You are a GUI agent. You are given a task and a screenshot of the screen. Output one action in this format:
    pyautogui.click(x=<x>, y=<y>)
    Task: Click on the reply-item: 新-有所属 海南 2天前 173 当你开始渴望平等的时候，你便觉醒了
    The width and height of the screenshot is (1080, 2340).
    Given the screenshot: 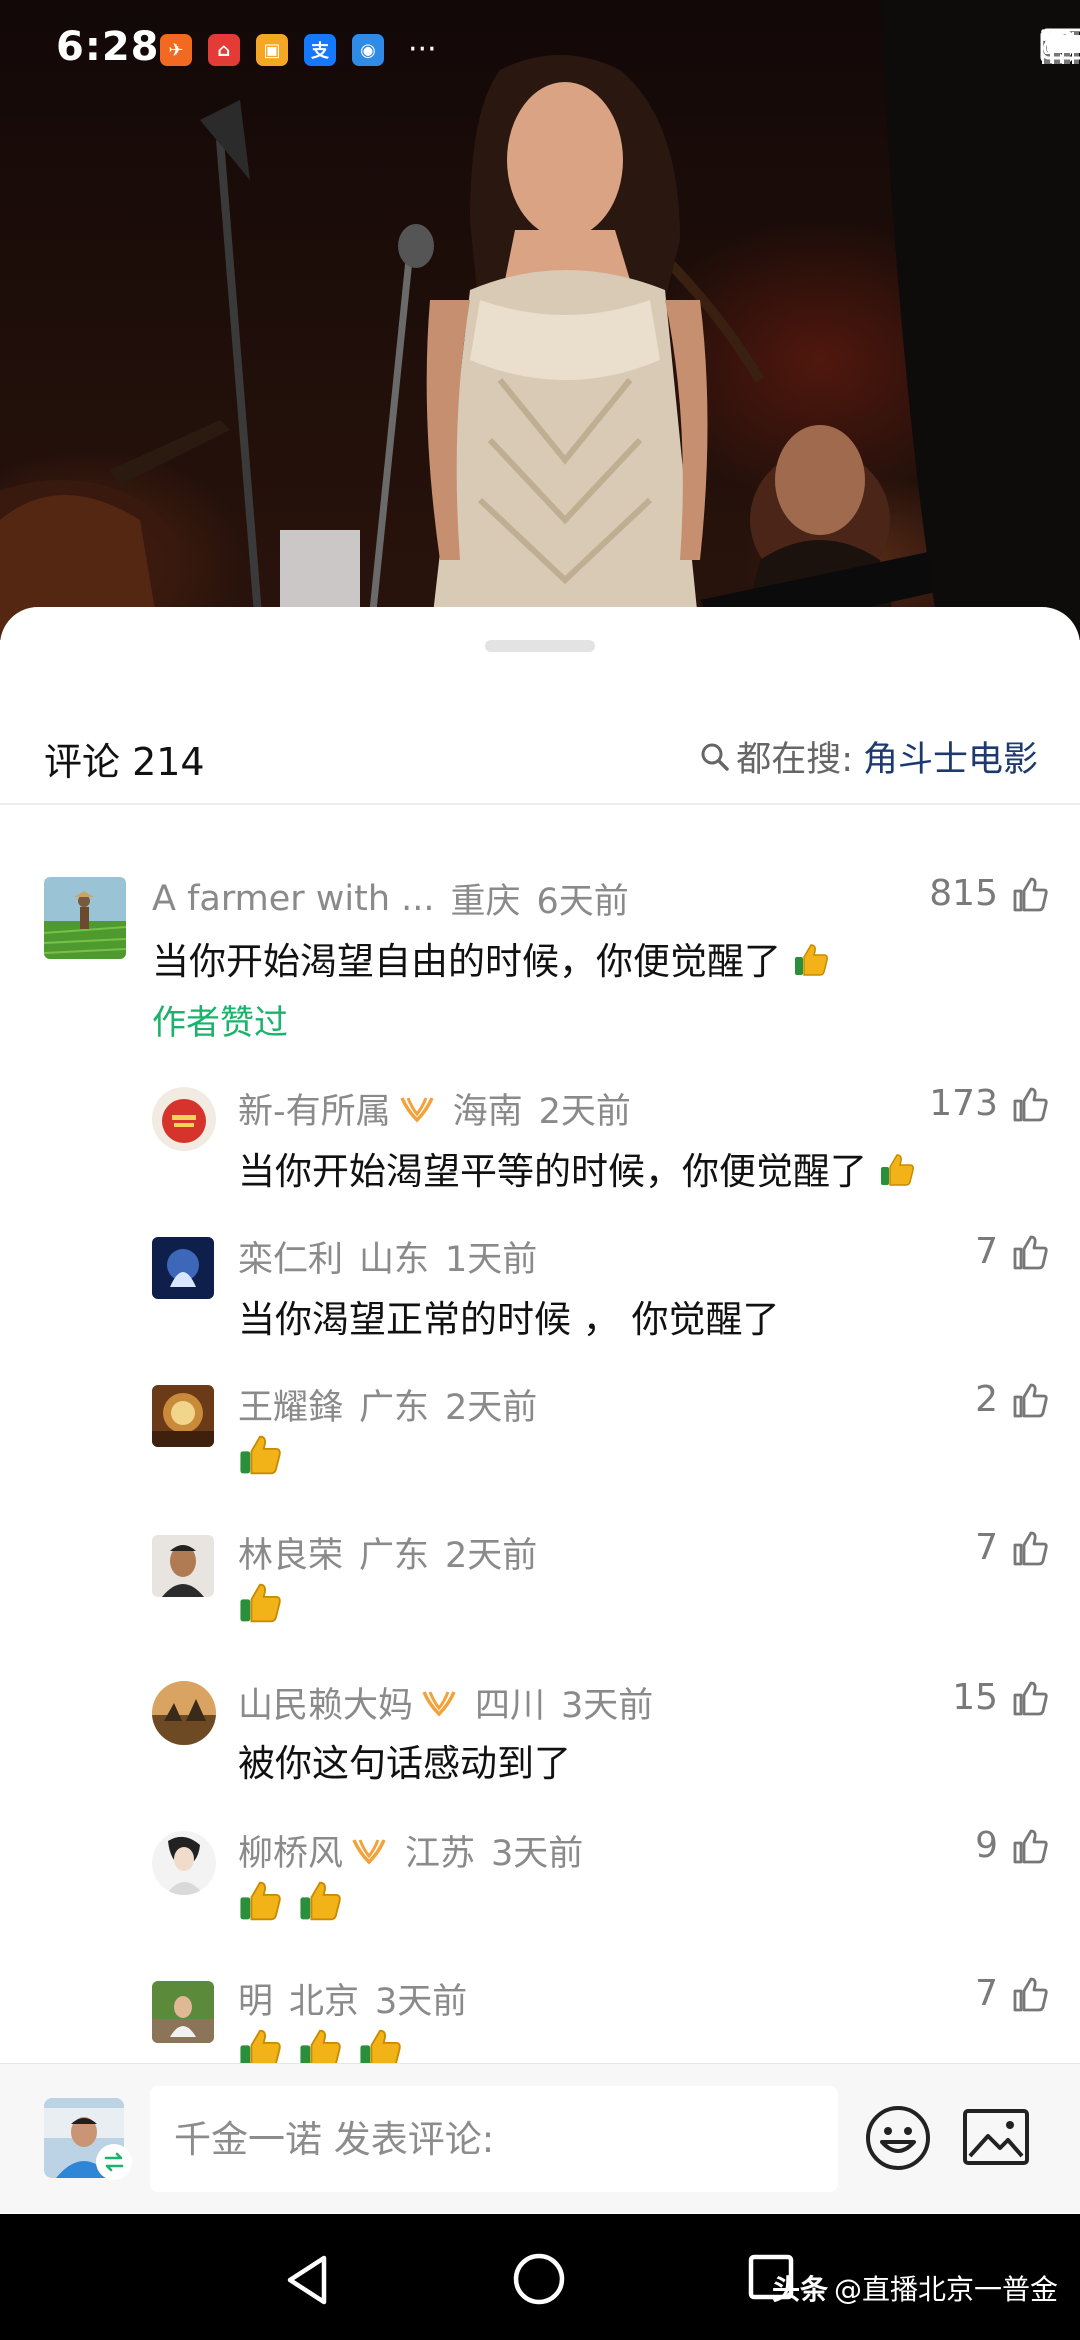 What is the action you would take?
    pyautogui.click(x=540, y=1143)
    